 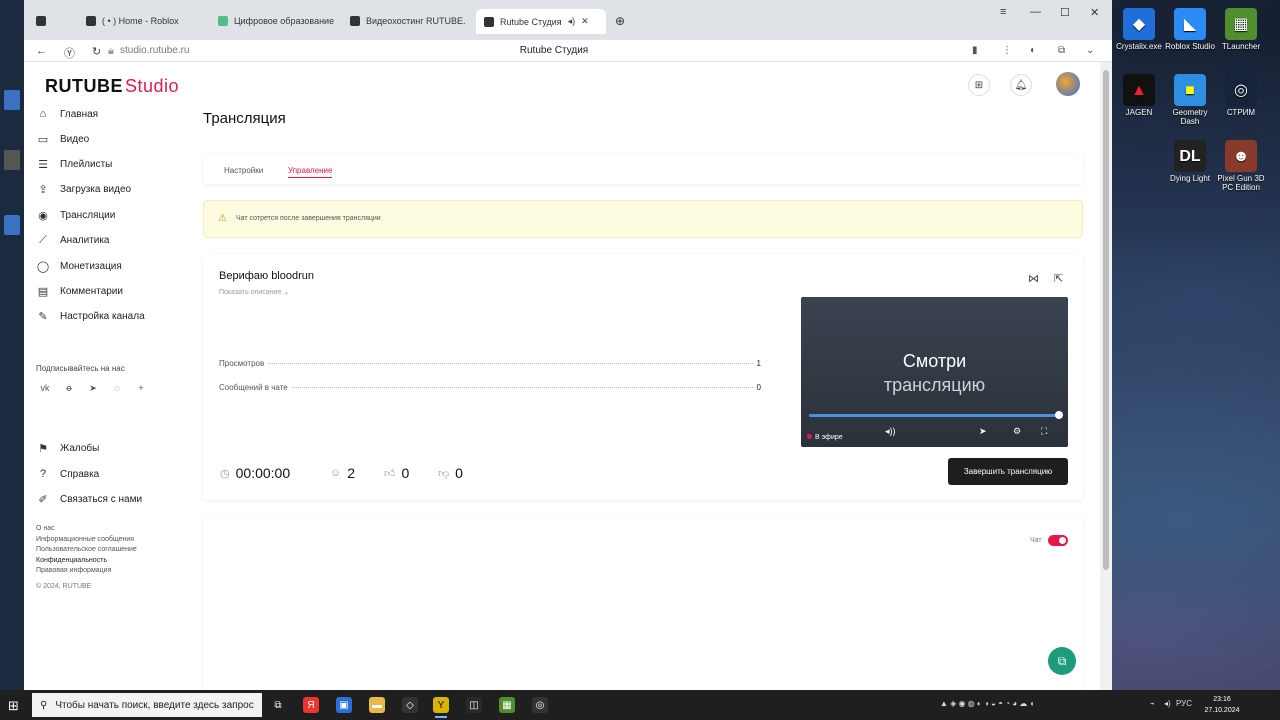 What do you see at coordinates (73, 570) in the screenshot?
I see `footer-link-legal: Правовая информация` at bounding box center [73, 570].